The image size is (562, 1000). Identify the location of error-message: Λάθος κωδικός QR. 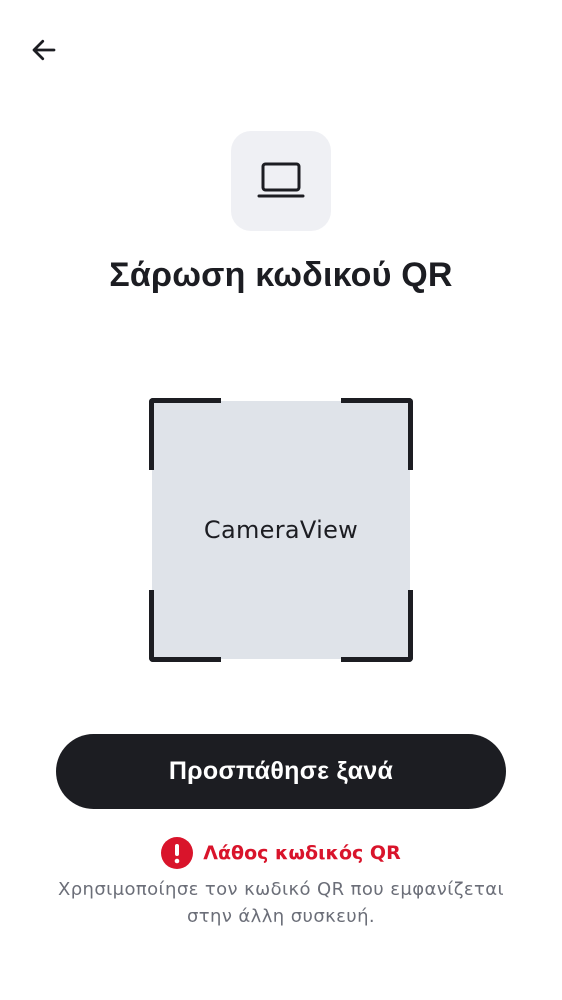
(281, 853).